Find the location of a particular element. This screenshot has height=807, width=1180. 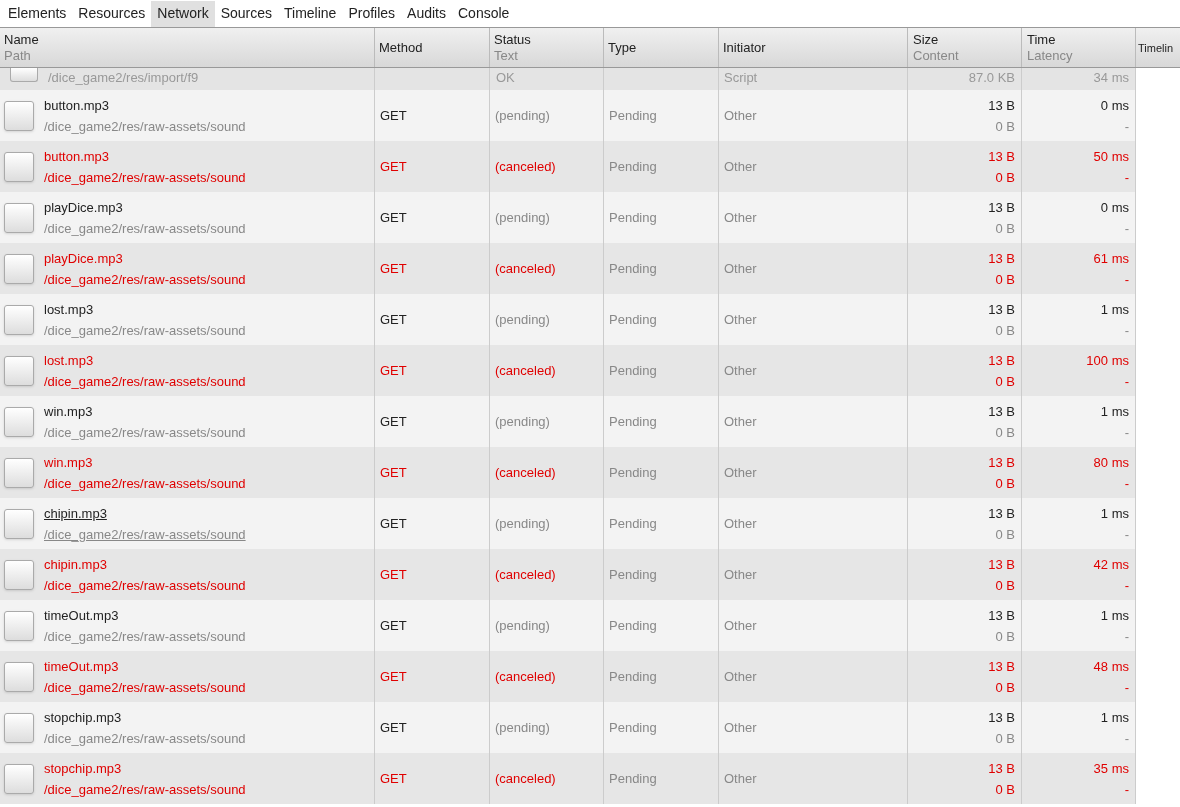

status-text: (canceled) is located at coordinates (525, 574).